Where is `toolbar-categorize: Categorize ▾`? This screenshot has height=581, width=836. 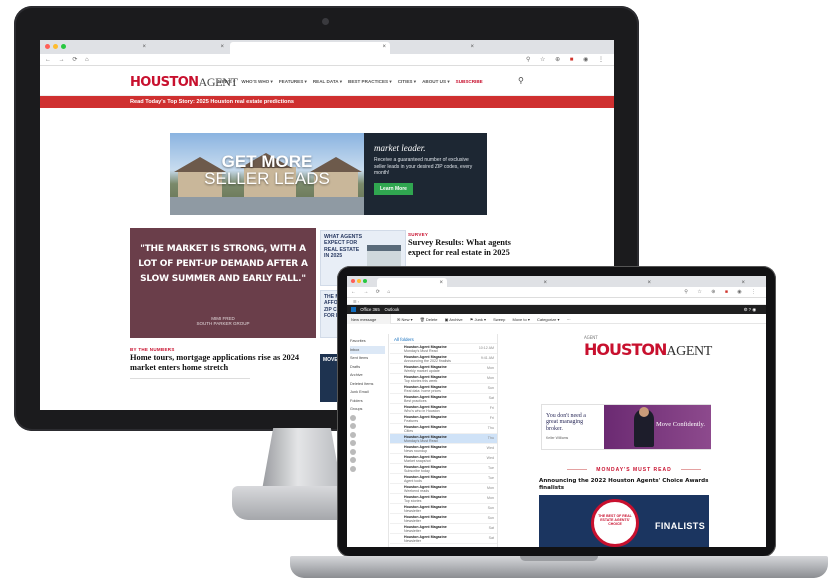
toolbar-categorize: Categorize ▾ is located at coordinates (548, 319).